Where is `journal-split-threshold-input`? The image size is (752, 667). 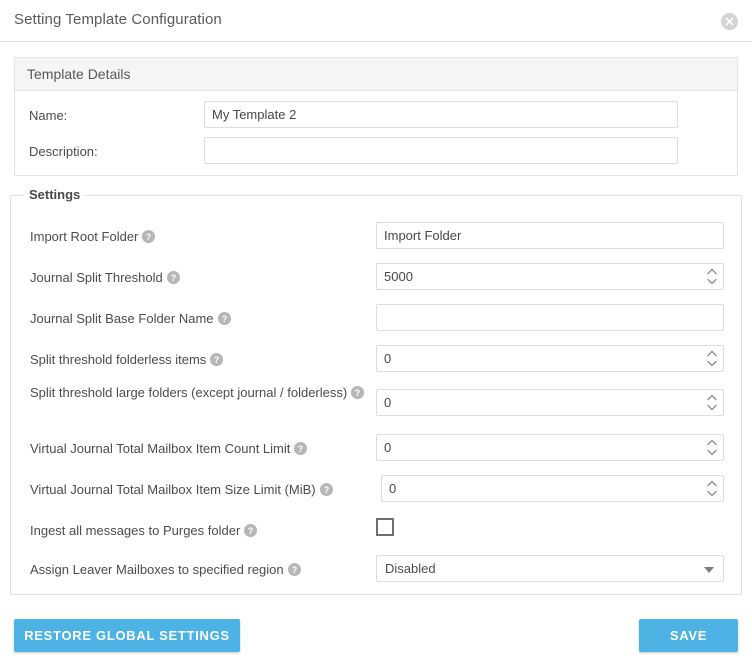
journal-split-threshold-input is located at coordinates (550, 276).